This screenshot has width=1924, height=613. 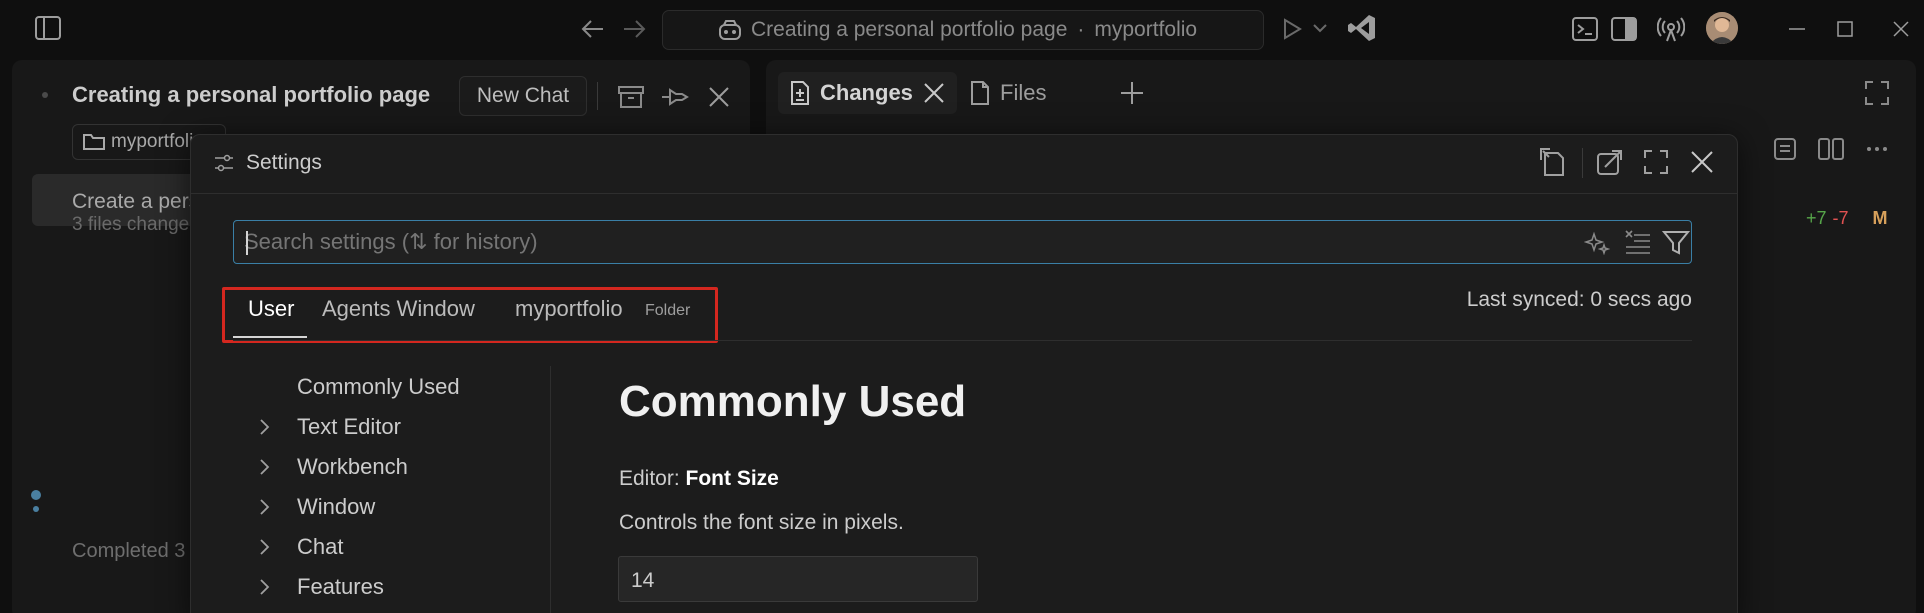 What do you see at coordinates (378, 386) in the screenshot?
I see `toc-item-label: Commonly Used` at bounding box center [378, 386].